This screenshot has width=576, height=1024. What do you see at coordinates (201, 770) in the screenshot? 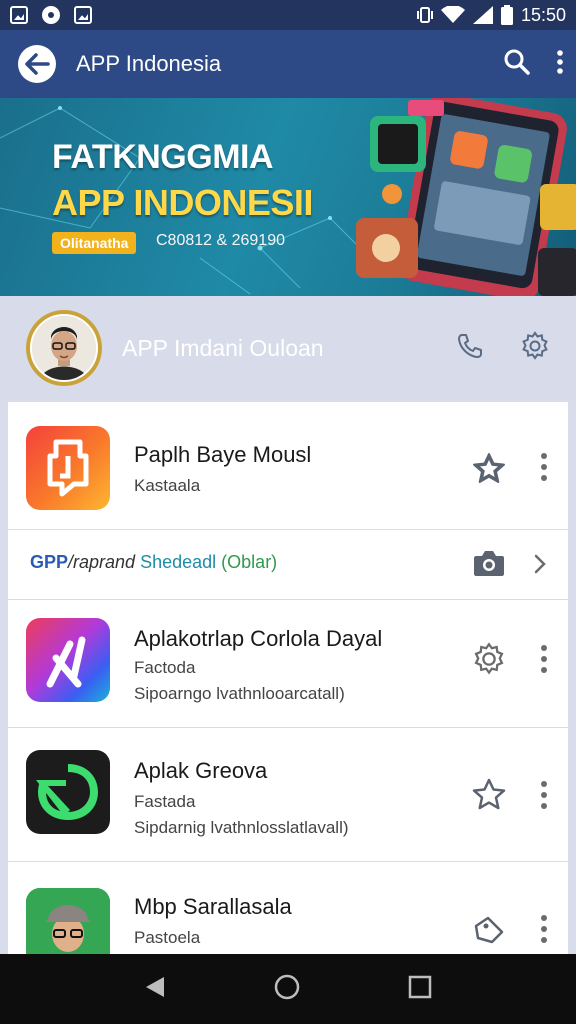
I see `app-title: Aplak Greova` at bounding box center [201, 770].